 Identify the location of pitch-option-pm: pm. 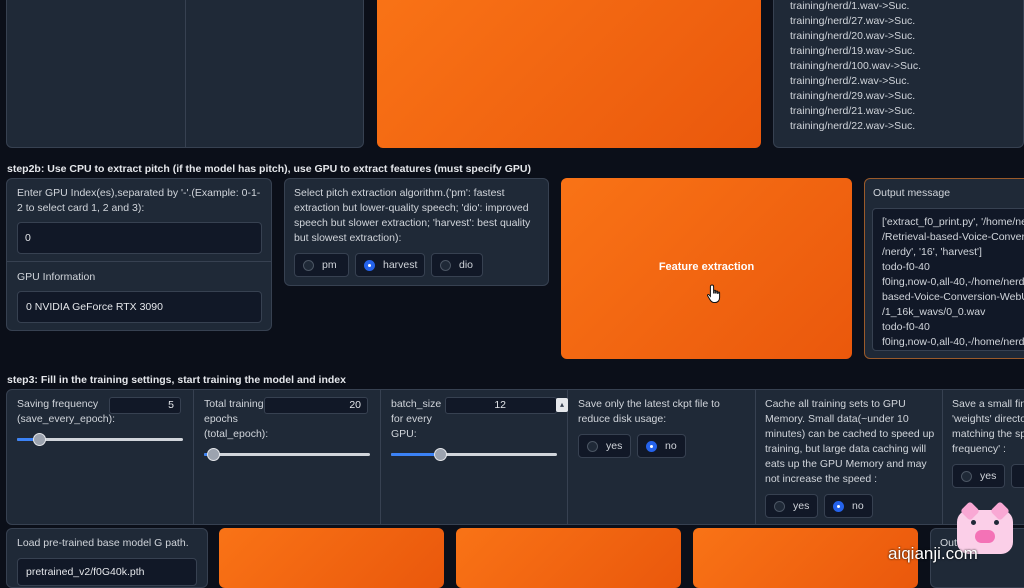
(321, 265).